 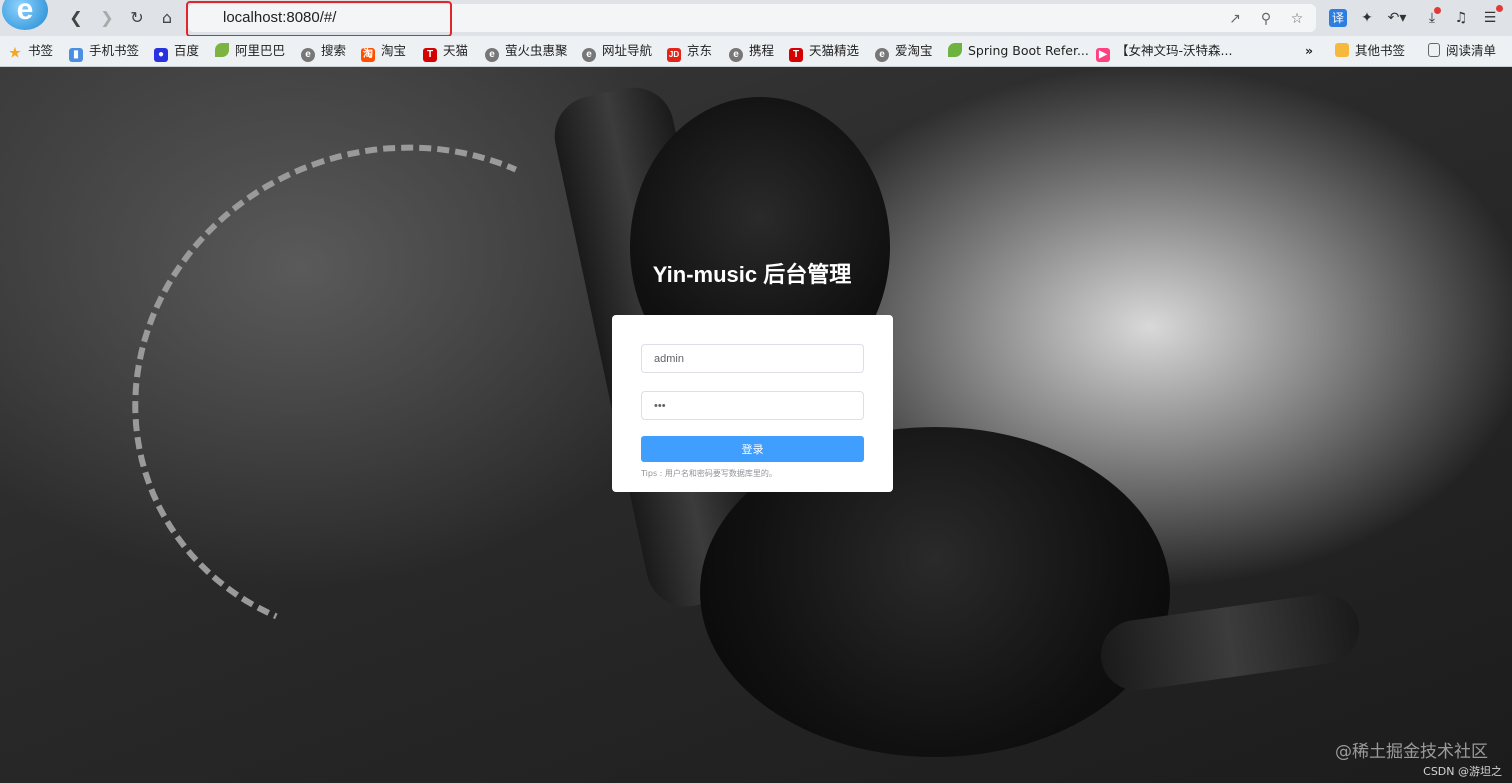 What do you see at coordinates (76, 18) in the screenshot?
I see `back-icon: ❮` at bounding box center [76, 18].